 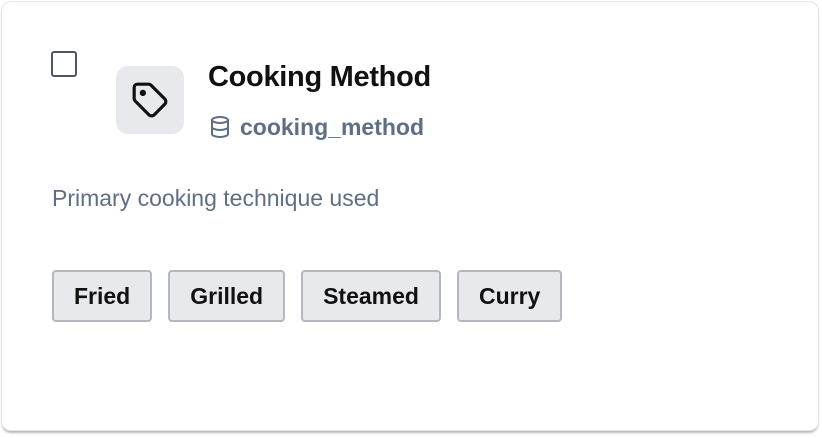 I want to click on field-identifier: cooking_method, so click(x=316, y=127).